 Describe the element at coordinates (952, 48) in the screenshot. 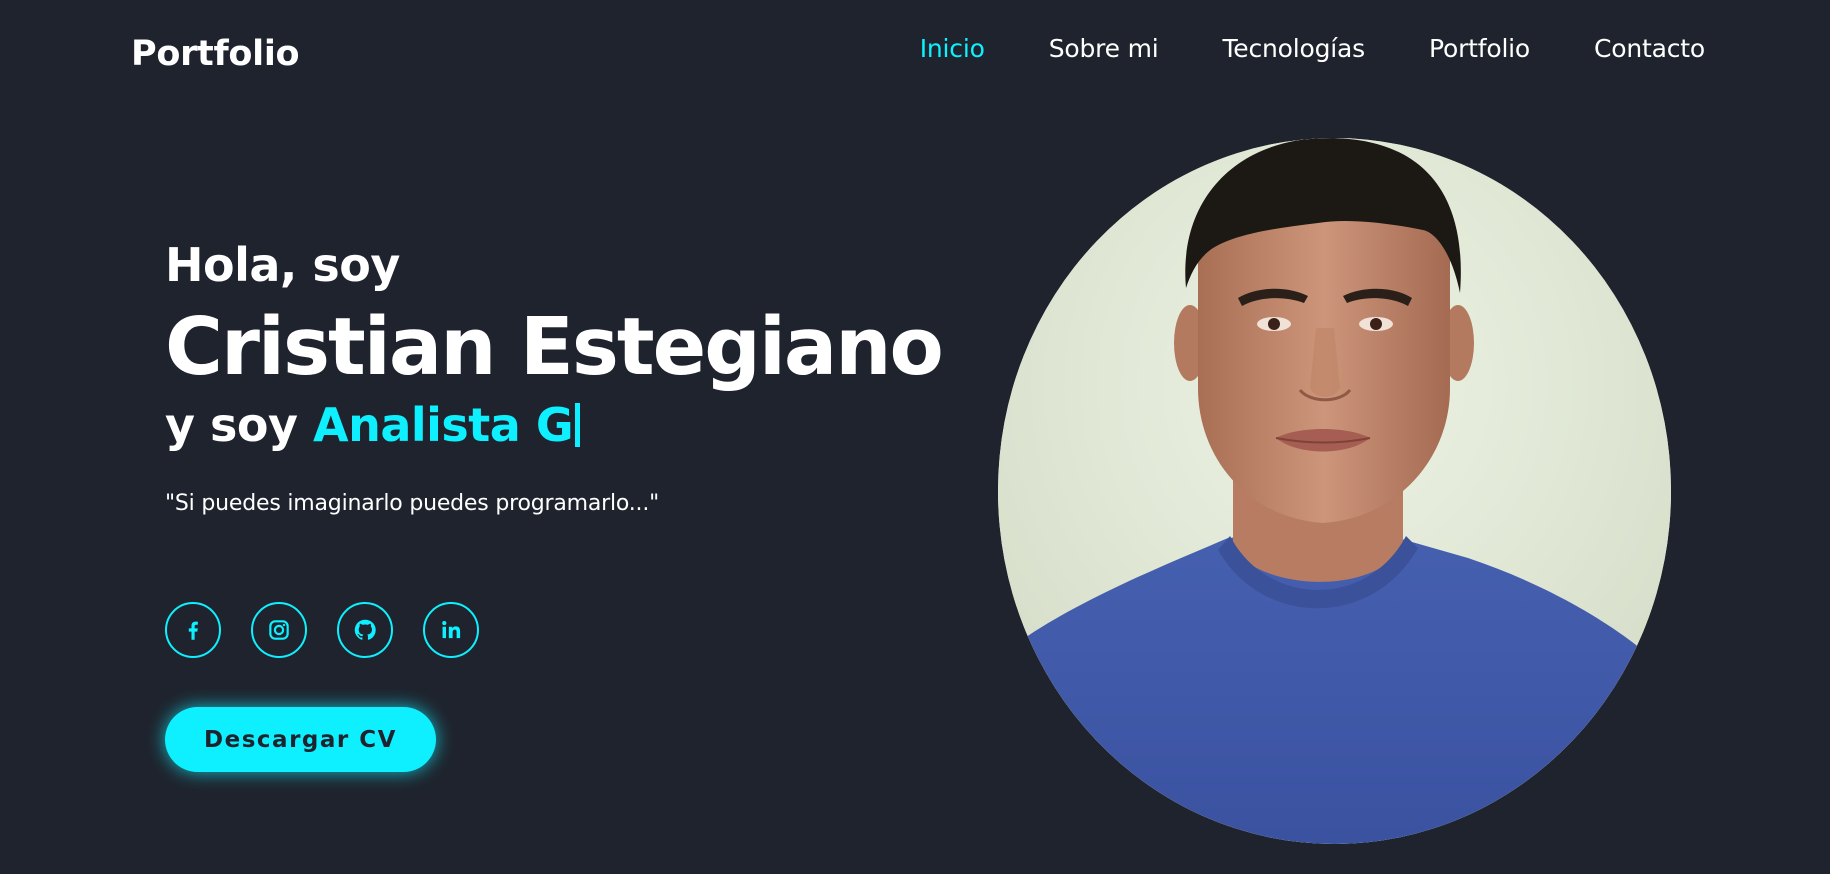

I see `nav-link-inicio: Inicio` at that location.